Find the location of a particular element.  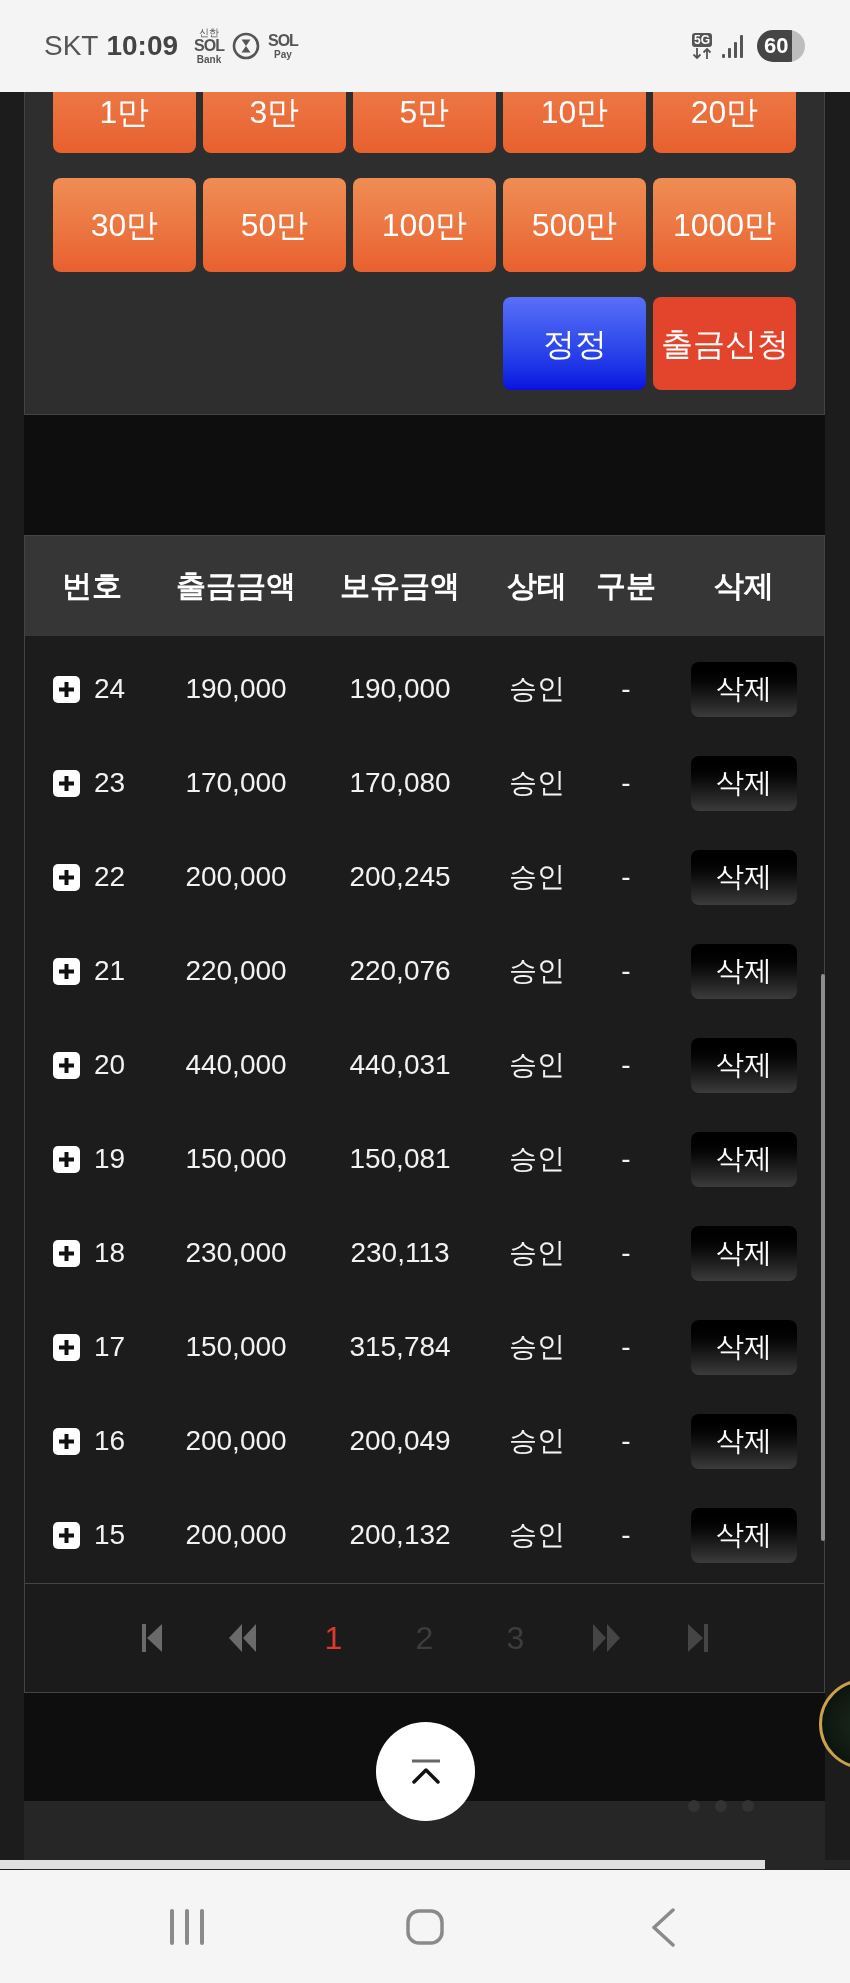

row-number: 16 is located at coordinates (110, 1441).